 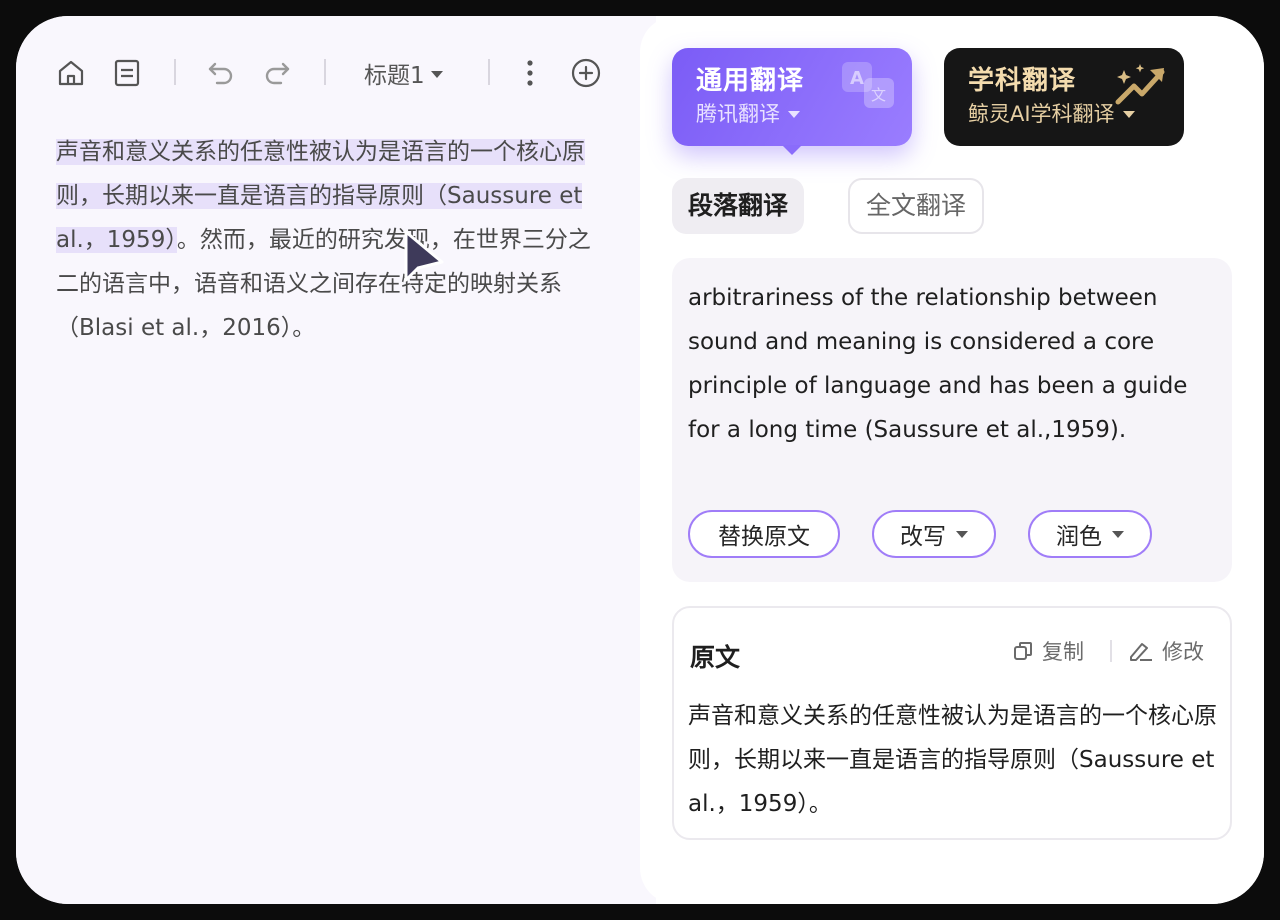 I want to click on copy-label: 复制, so click(x=1063, y=652).